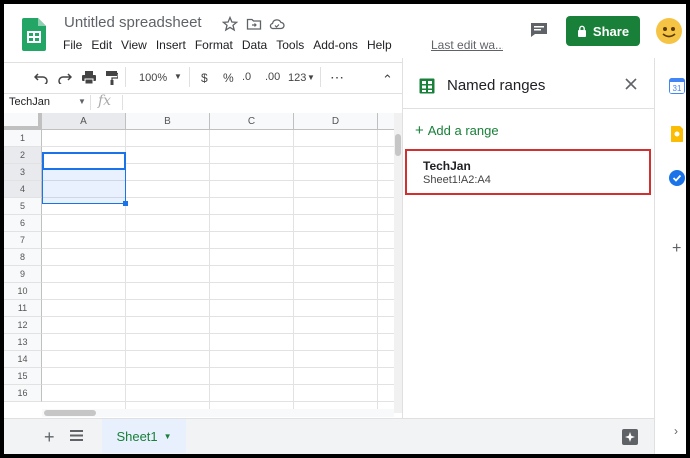 Image resolution: width=690 pixels, height=458 pixels. I want to click on menu-file: File, so click(72, 45).